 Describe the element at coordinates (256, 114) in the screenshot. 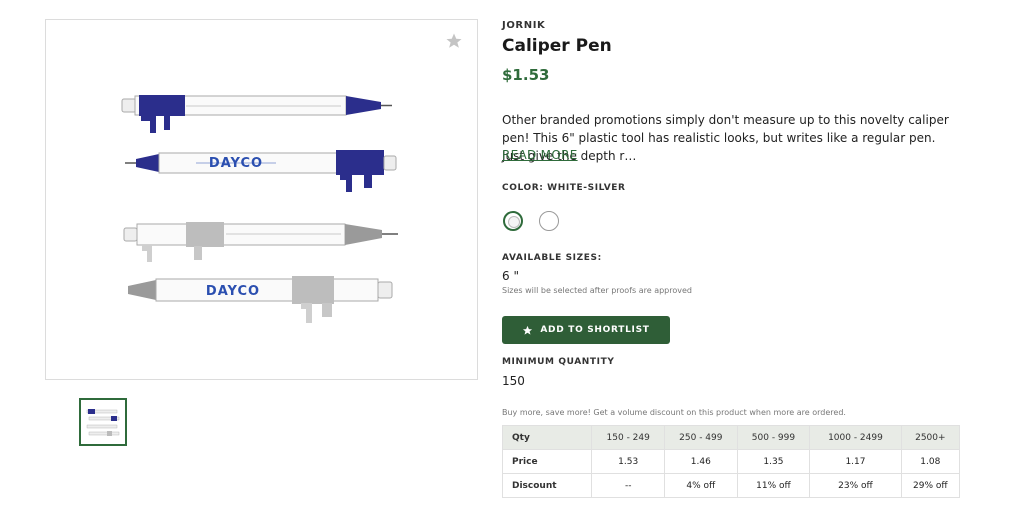

I see `pen-image-blue-caliper` at that location.